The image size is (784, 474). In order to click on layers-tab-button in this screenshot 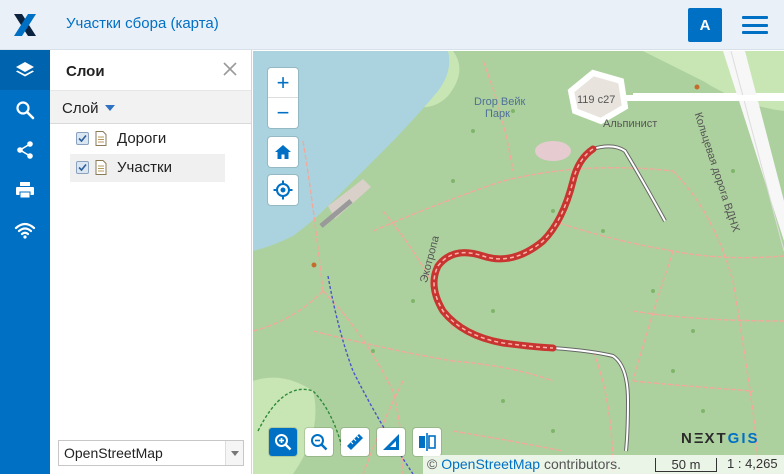, I will do `click(25, 70)`.